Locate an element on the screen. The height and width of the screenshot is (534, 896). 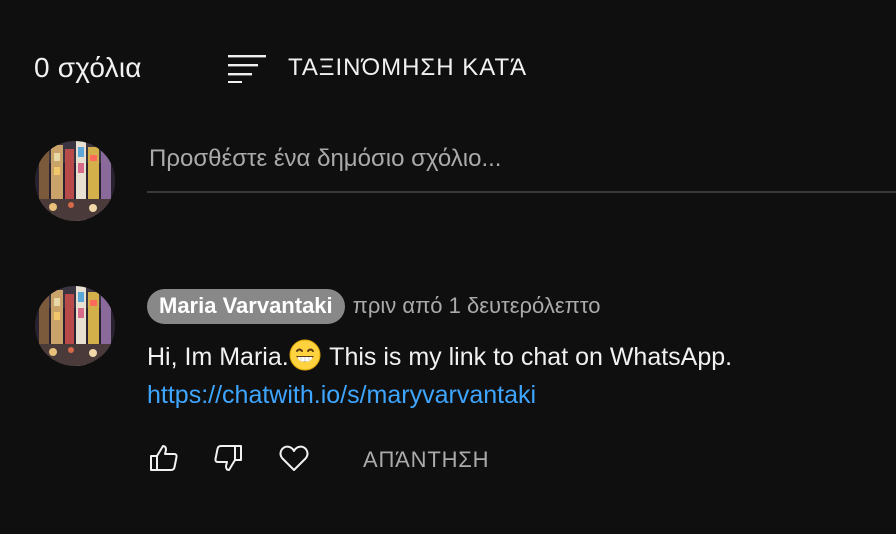
like-button is located at coordinates (164, 460).